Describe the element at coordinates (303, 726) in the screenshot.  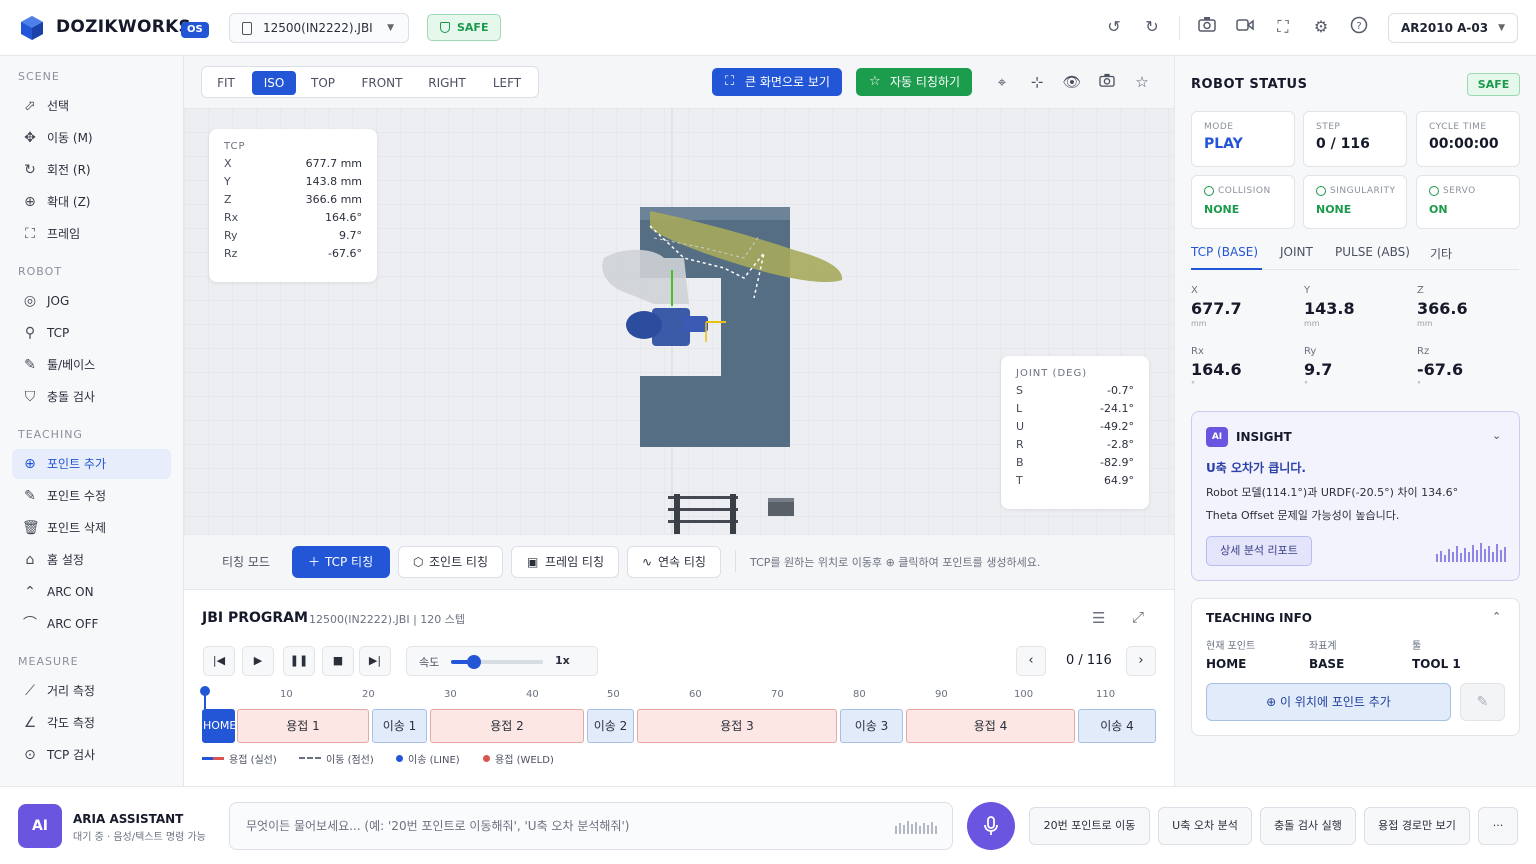
I see `timeline-segment-weld-1: 용접 1` at that location.